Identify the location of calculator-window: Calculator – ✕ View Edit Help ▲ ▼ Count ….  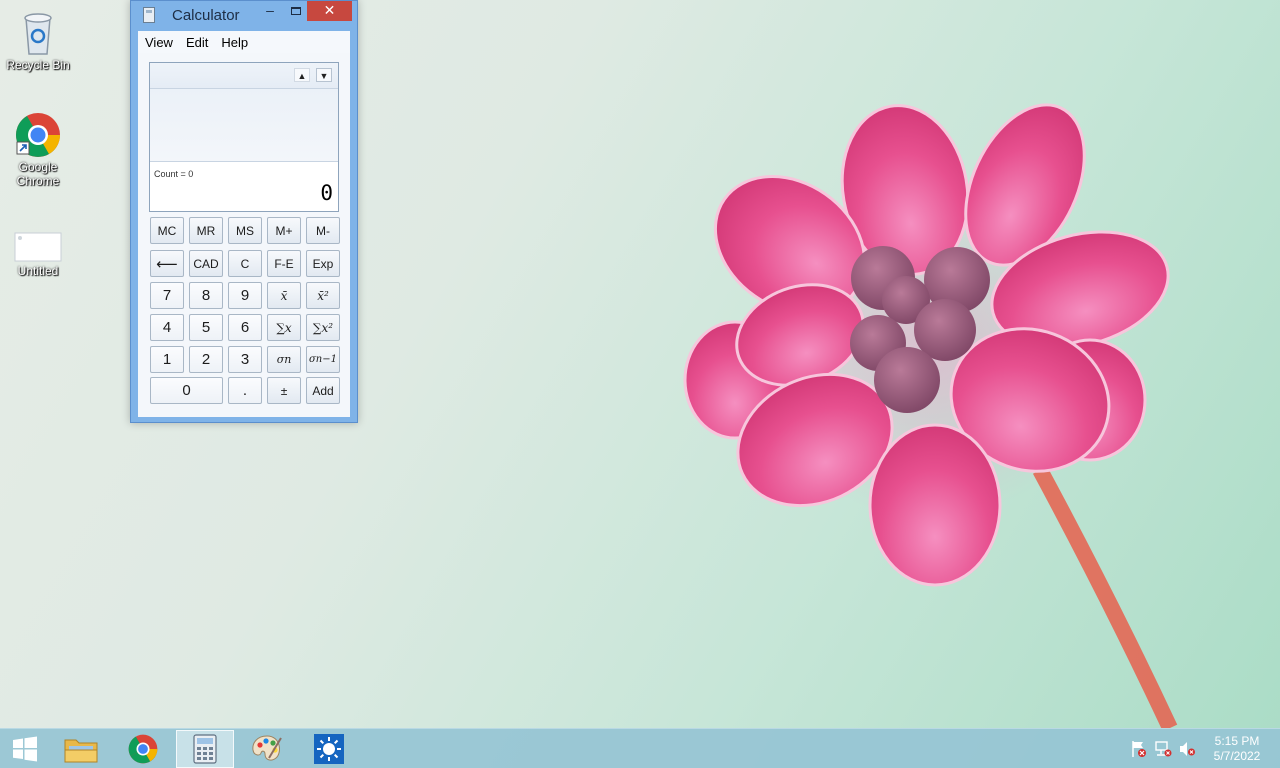
(244, 211).